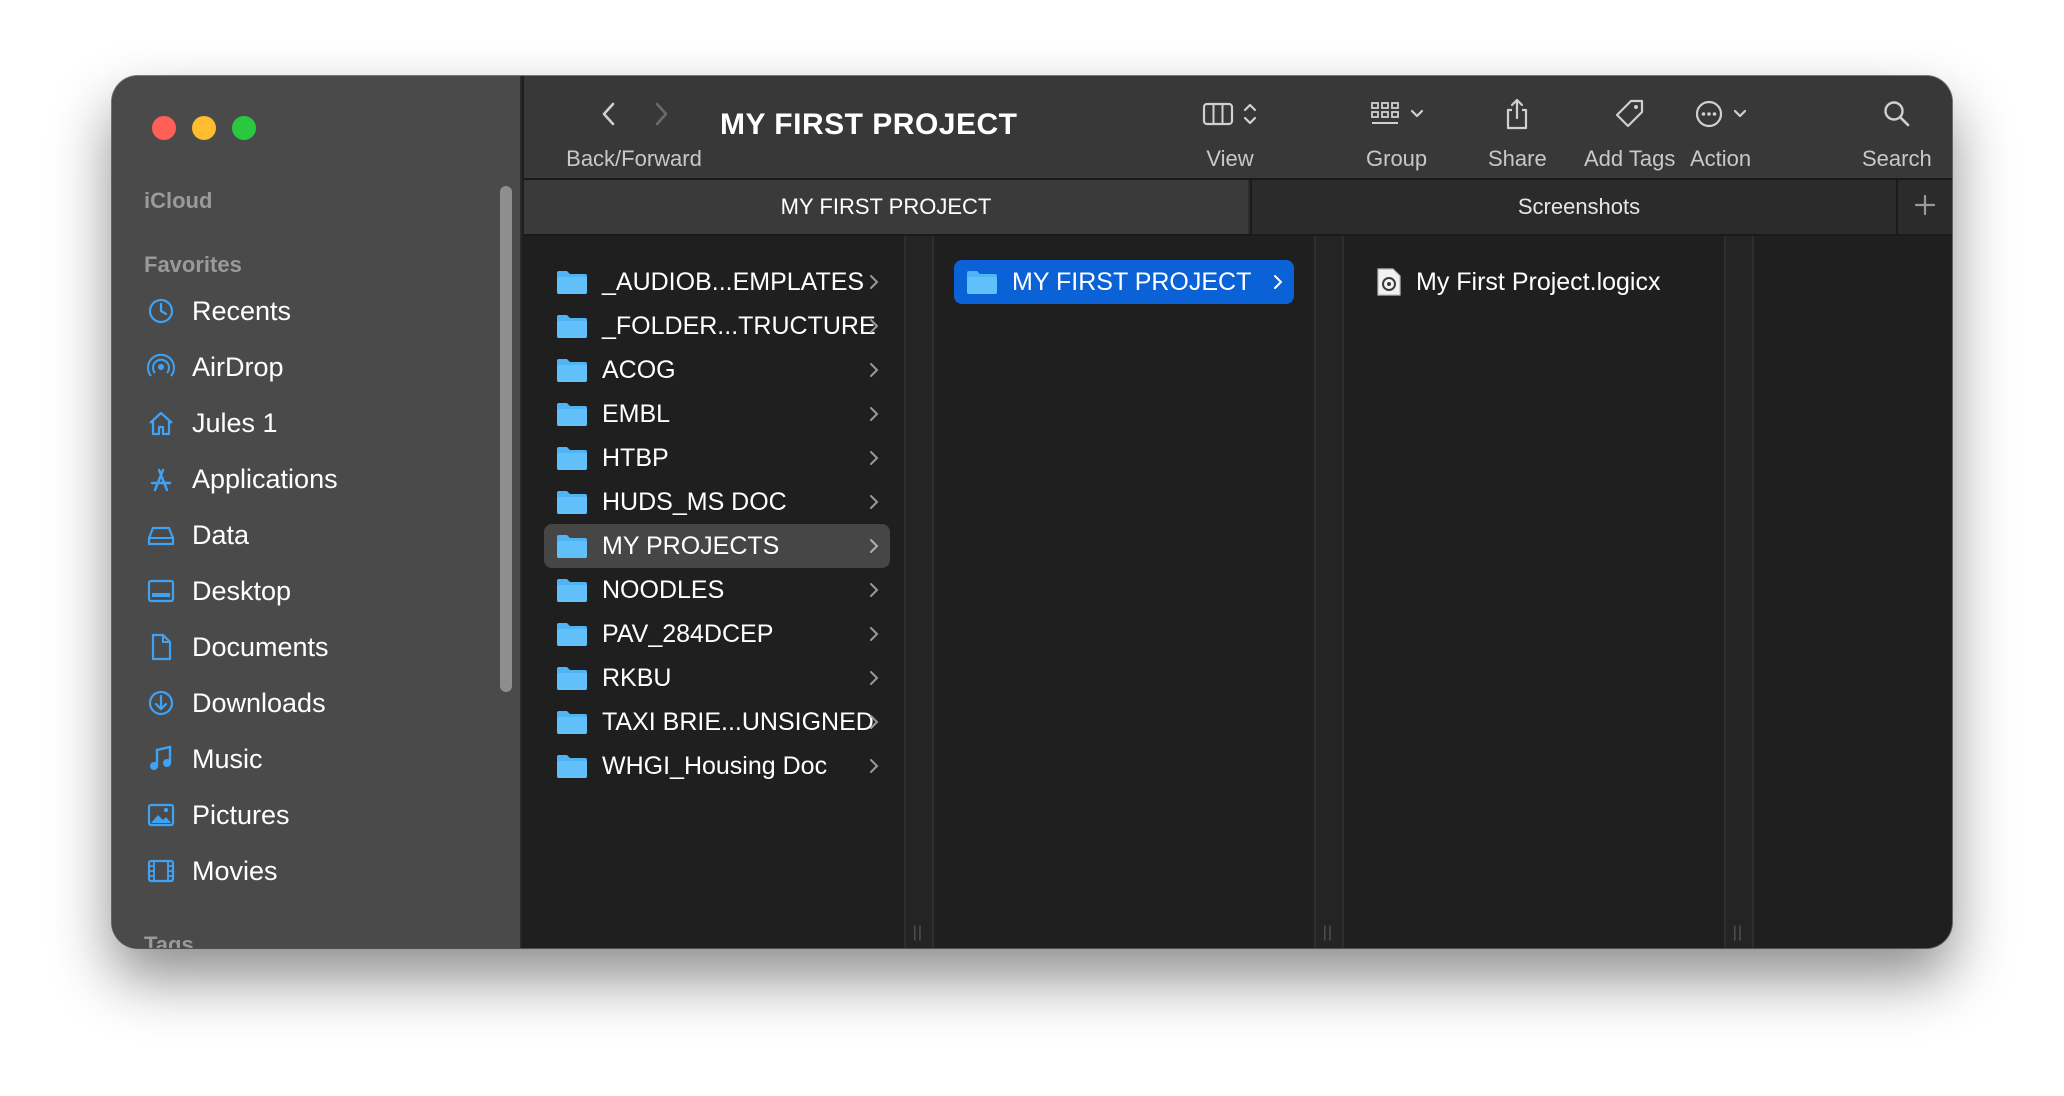  What do you see at coordinates (1709, 116) in the screenshot?
I see `ellipsis-circle-icon` at bounding box center [1709, 116].